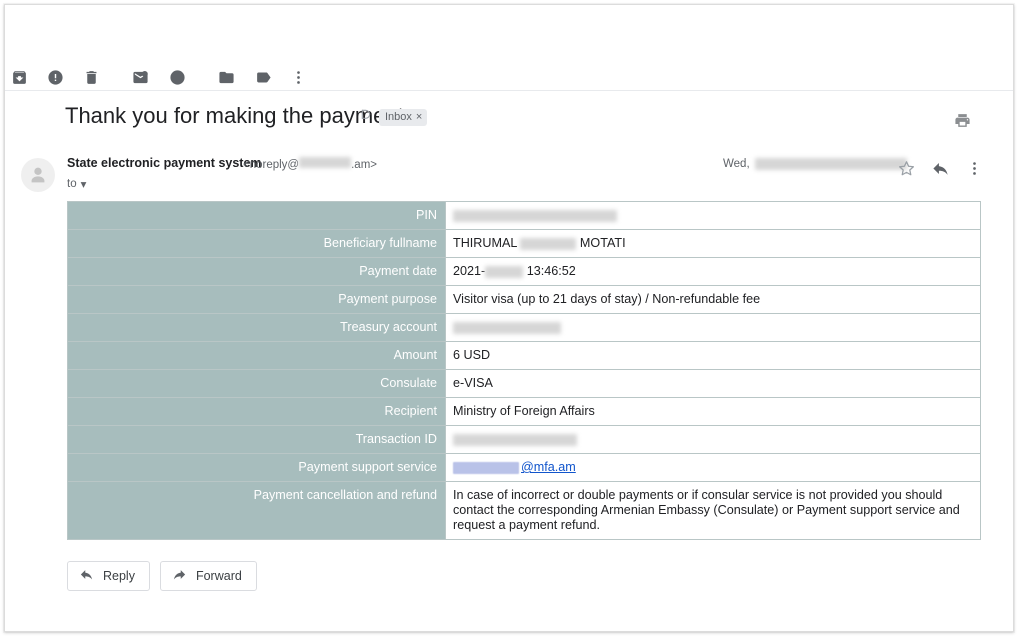  Describe the element at coordinates (601, 243) in the screenshot. I see `beneficiary-last: MOTATI` at that location.